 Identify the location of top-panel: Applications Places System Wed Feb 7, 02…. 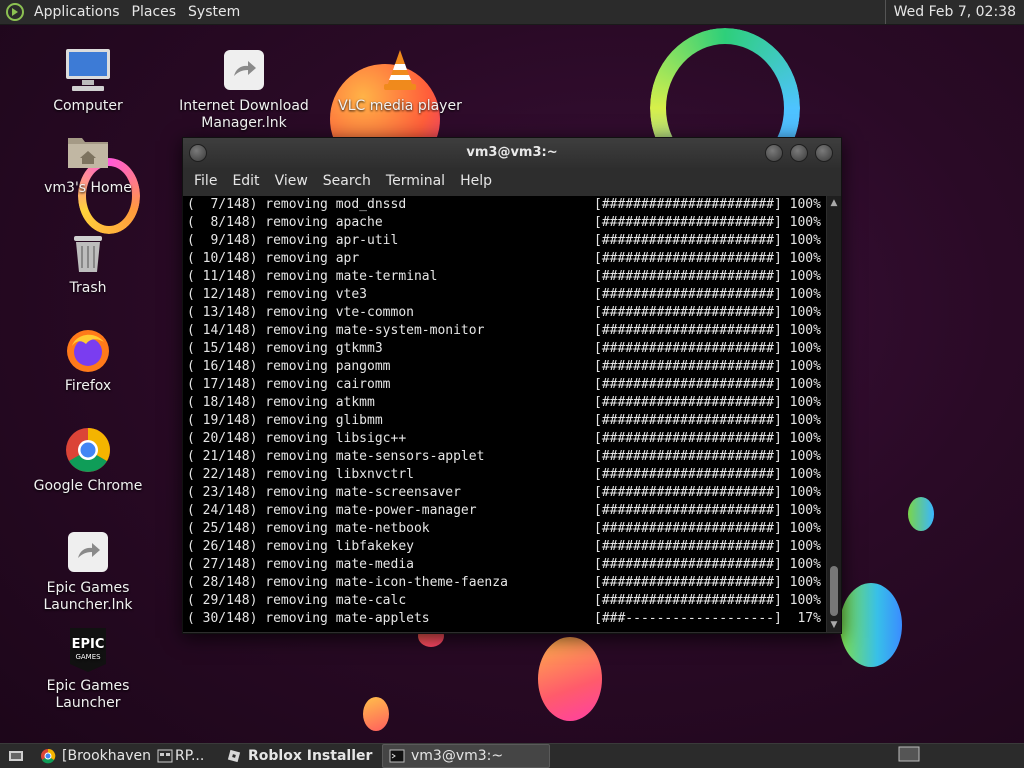
(512, 12).